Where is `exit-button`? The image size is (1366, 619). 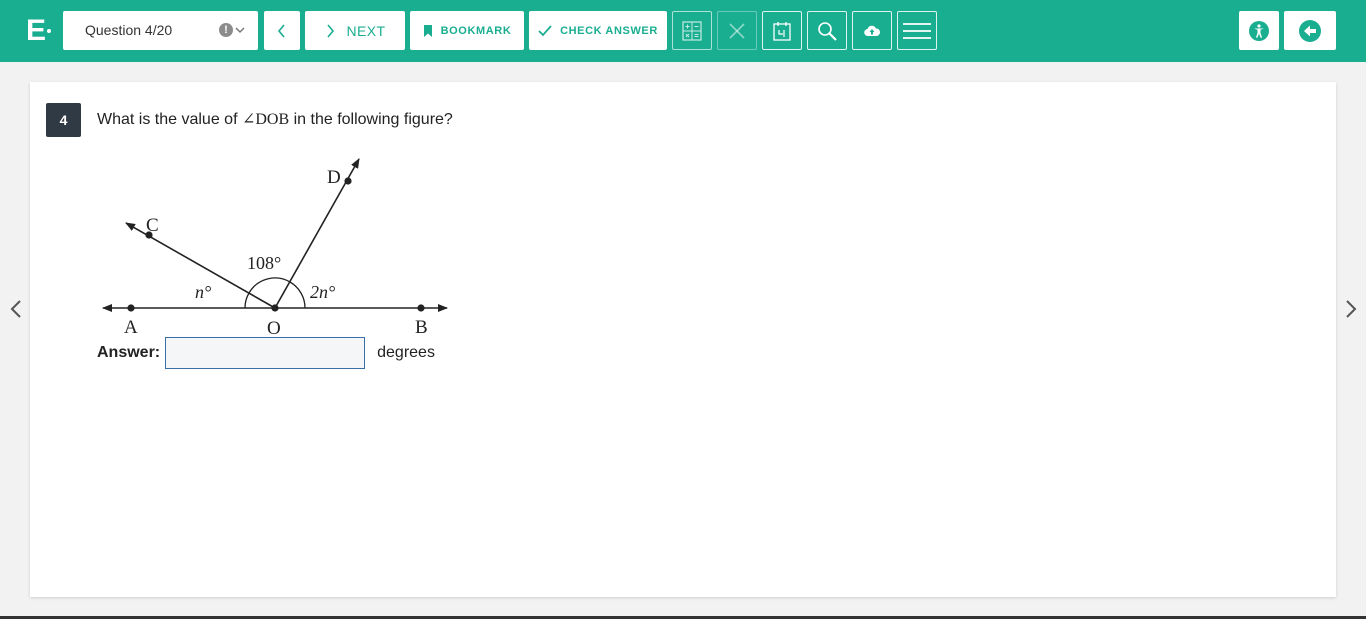 exit-button is located at coordinates (1310, 30).